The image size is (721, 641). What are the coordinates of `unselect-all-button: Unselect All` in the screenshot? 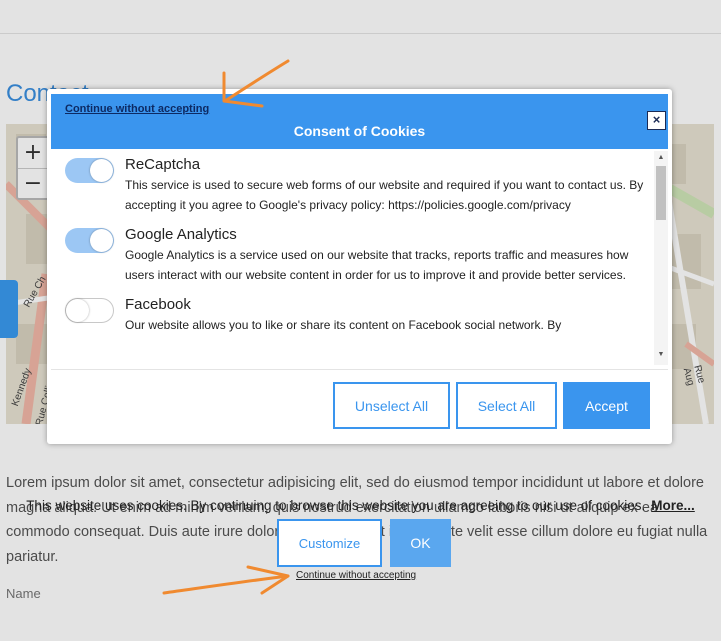 It's located at (391, 405).